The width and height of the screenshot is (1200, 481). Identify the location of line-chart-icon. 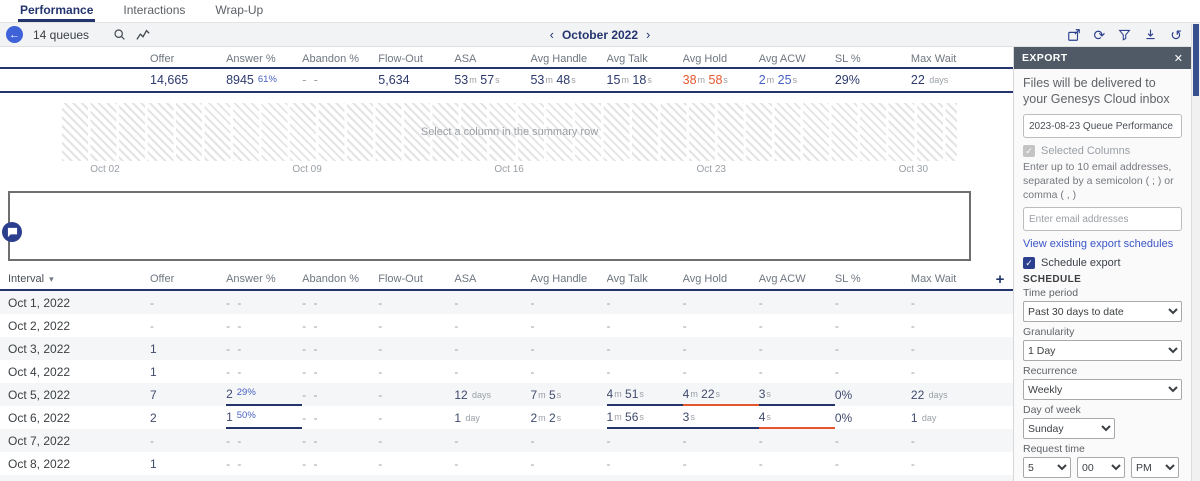
(143, 35).